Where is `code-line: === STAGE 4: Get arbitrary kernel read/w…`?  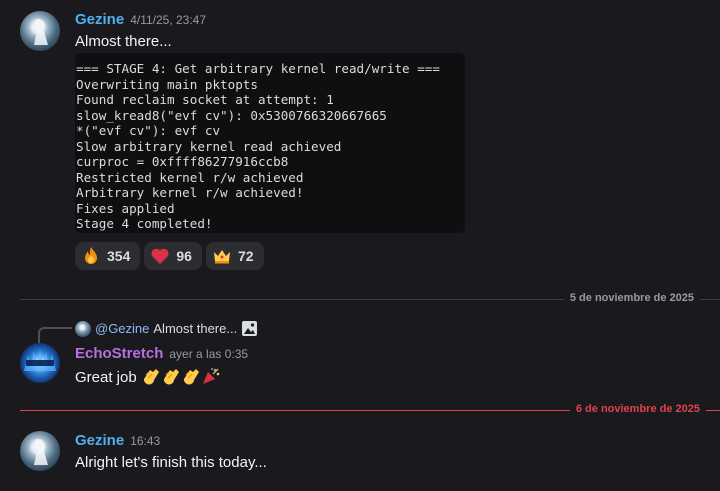
code-line: === STAGE 4: Get arbitrary kernel read/w… is located at coordinates (258, 68).